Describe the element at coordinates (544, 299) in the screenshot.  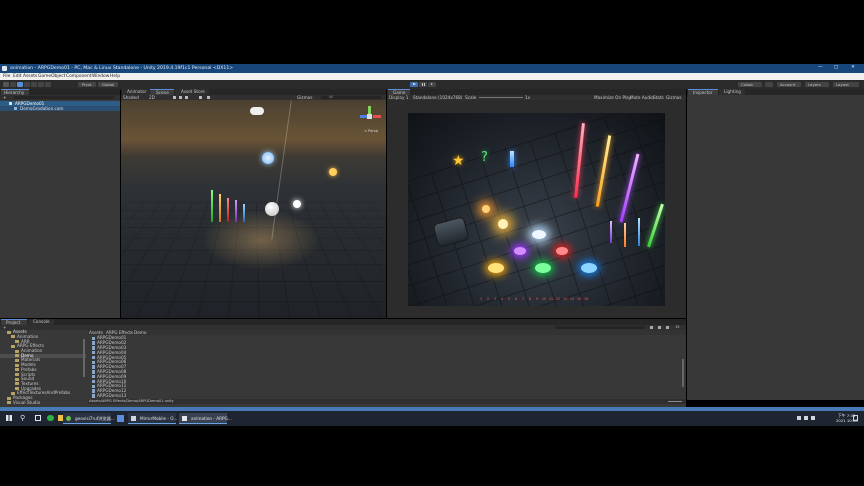
I see `skill-slot: 10` at that location.